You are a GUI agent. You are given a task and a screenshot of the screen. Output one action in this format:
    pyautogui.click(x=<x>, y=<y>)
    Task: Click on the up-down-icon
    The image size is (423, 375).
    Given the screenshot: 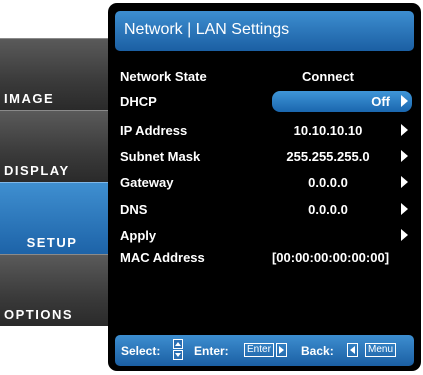 What is the action you would take?
    pyautogui.click(x=178, y=350)
    